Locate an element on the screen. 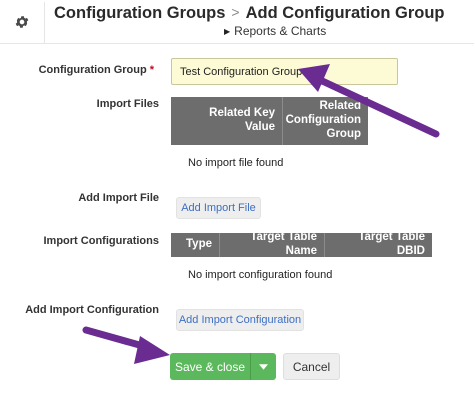  save-button-group: Save & close is located at coordinates (223, 366).